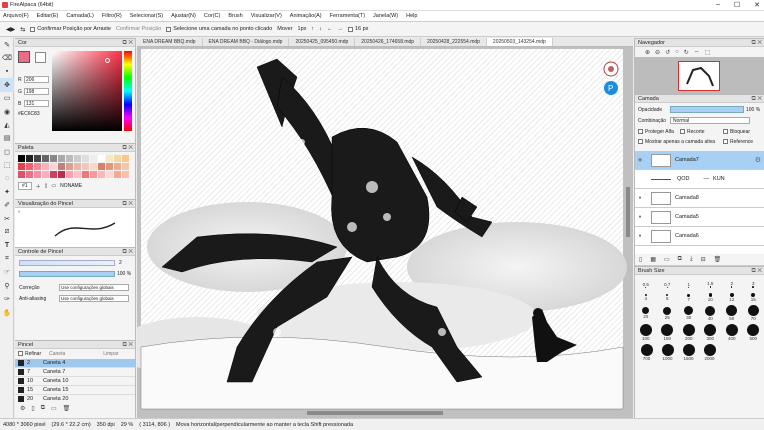 This screenshot has height=430, width=764. Describe the element at coordinates (708, 52) in the screenshot. I see `fit-icon: ⬚` at that location.